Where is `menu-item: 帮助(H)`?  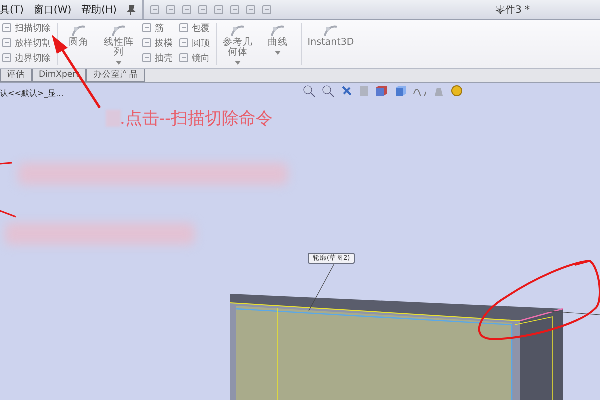 menu-item: 帮助(H) is located at coordinates (99, 9).